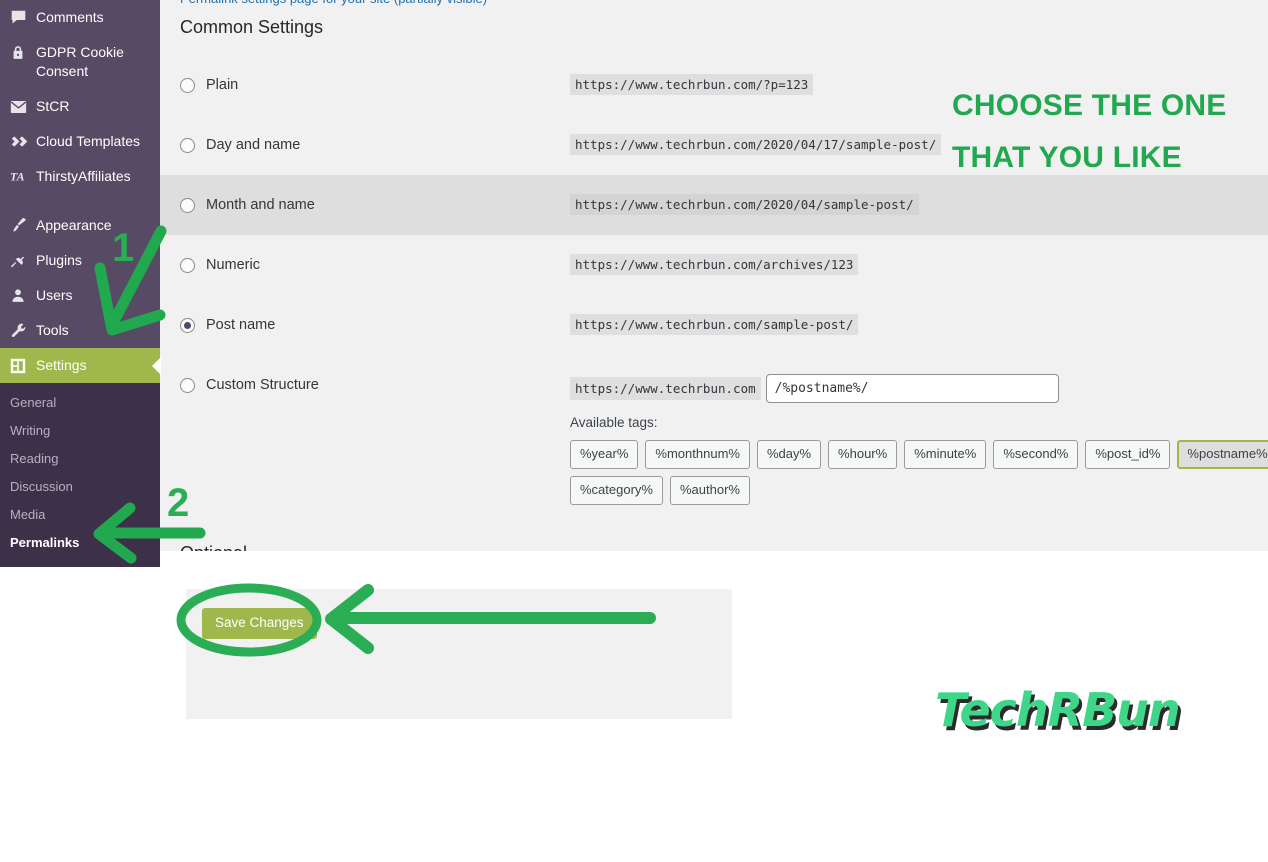 This screenshot has width=1268, height=862. Describe the element at coordinates (23, 260) in the screenshot. I see `plug-icon` at that location.